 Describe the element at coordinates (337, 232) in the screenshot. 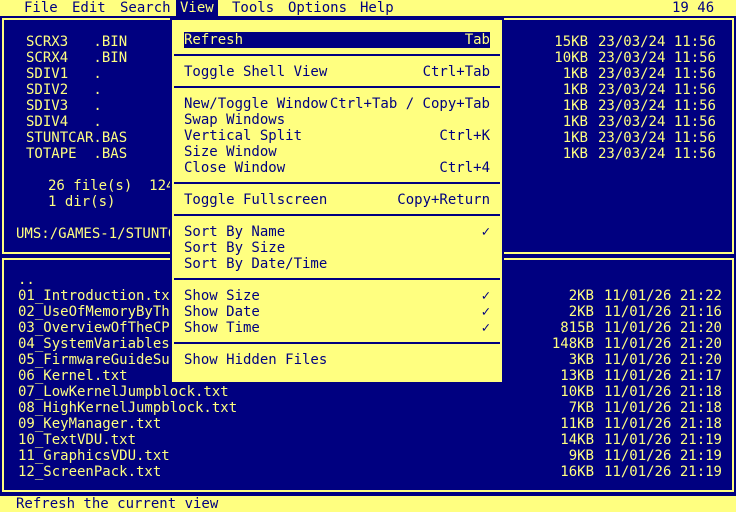

I see `menu-item-sort-by-name: Sort By Name ✓` at that location.